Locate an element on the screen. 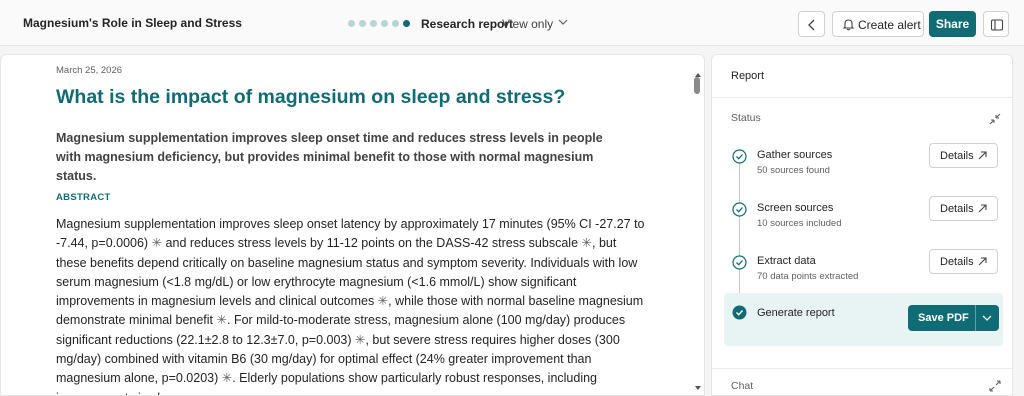 This screenshot has width=1024, height=396. progress-dot-current is located at coordinates (406, 23).